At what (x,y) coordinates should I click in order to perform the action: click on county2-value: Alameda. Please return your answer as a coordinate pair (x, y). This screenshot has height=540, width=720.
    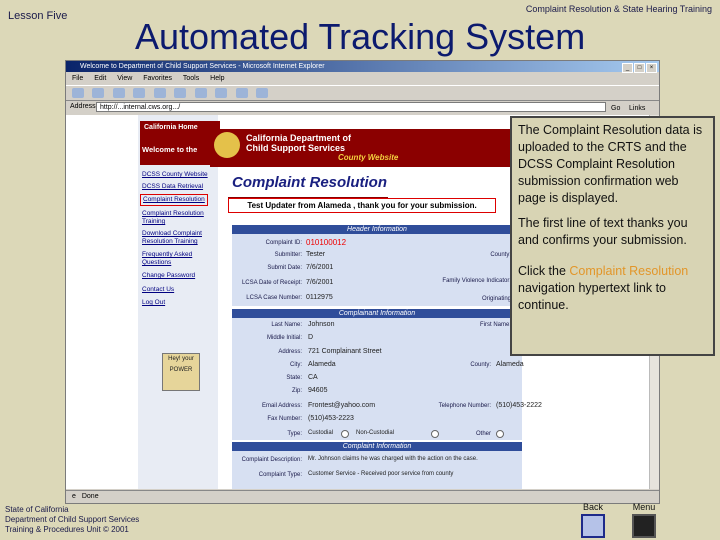
    Looking at the image, I should click on (510, 364).